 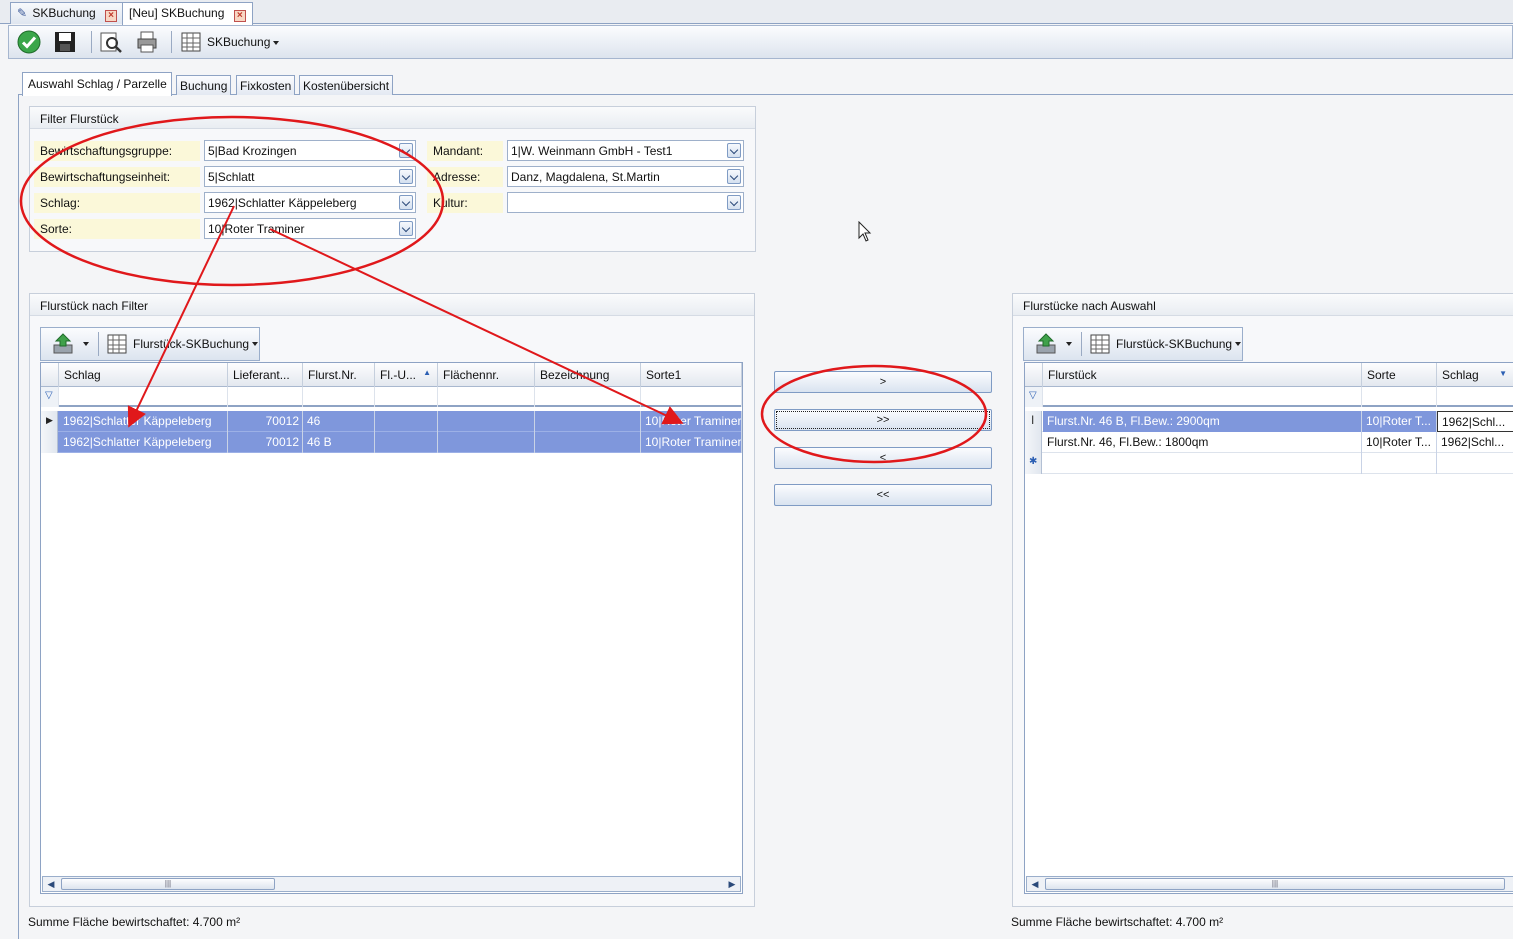 What do you see at coordinates (22, 13) in the screenshot?
I see `wrench-icon: ✎` at bounding box center [22, 13].